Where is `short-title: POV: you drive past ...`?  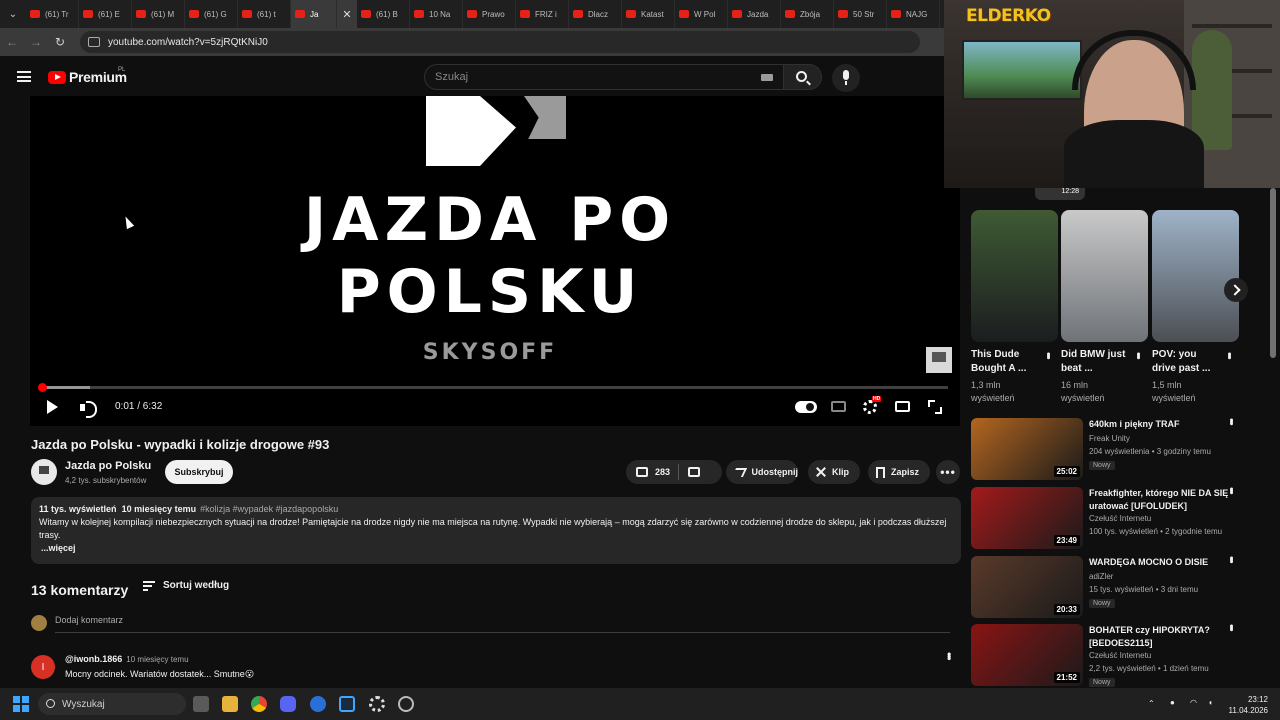
short-title: POV: you drive past ... is located at coordinates (1187, 362).